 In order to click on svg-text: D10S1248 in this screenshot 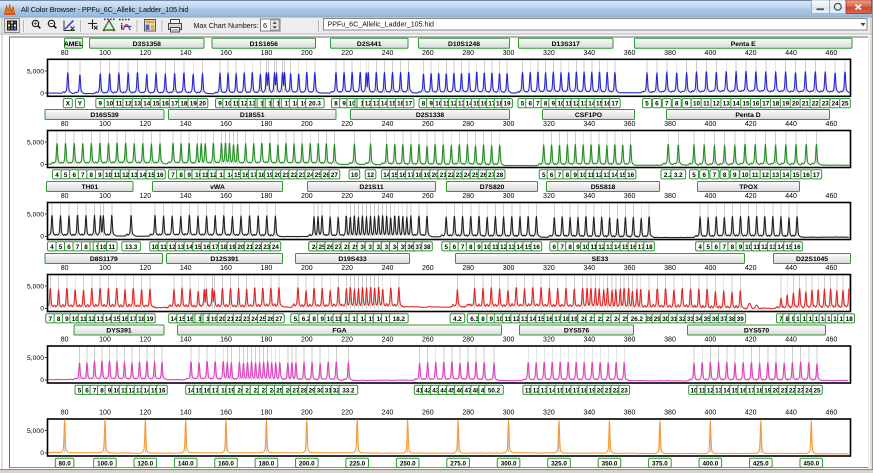, I will do `click(464, 44)`.